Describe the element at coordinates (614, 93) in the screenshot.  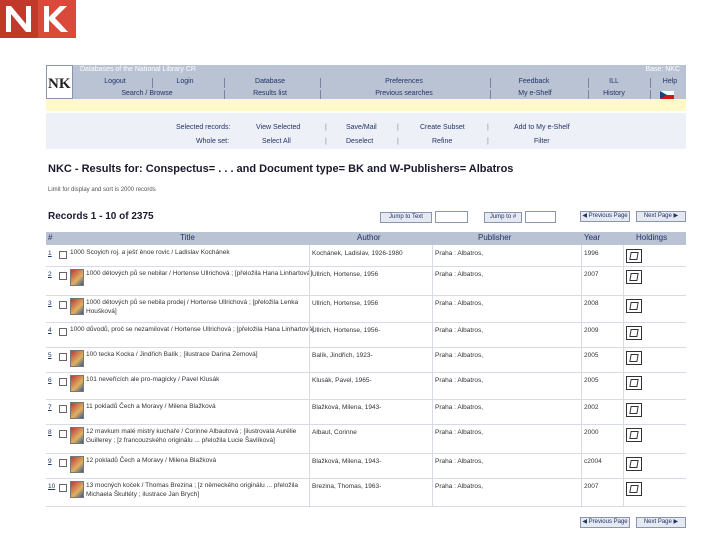
I see `history-link: History` at that location.